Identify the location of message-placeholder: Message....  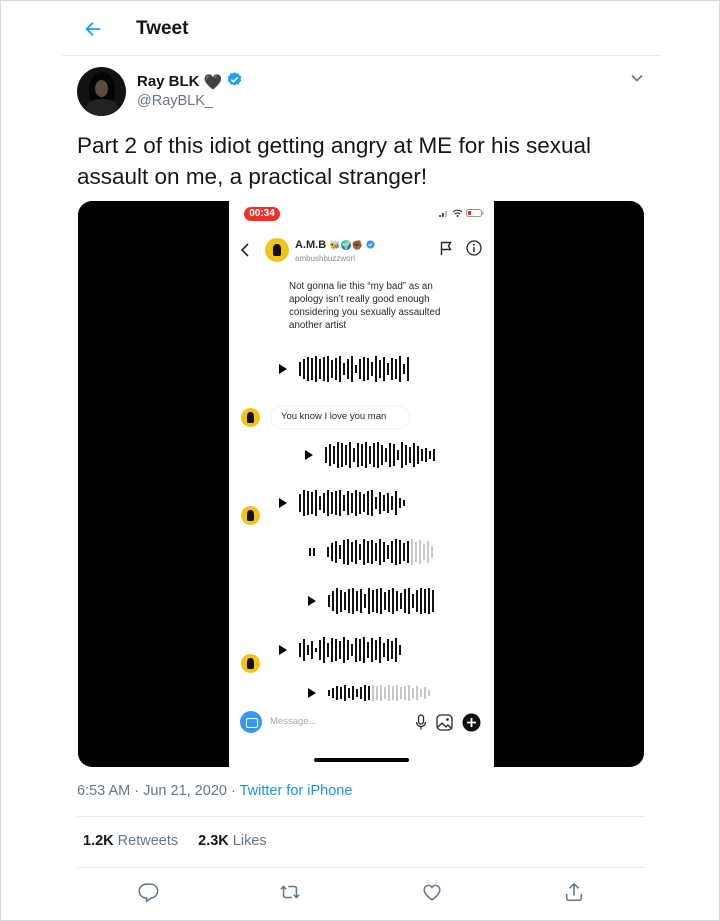
(293, 721).